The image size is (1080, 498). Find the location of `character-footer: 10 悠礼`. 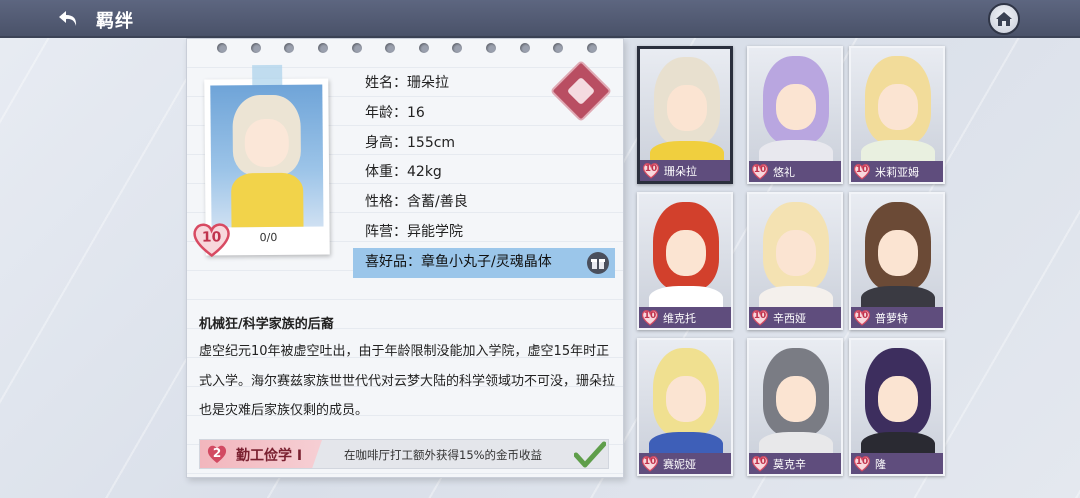

character-footer: 10 悠礼 is located at coordinates (795, 171).